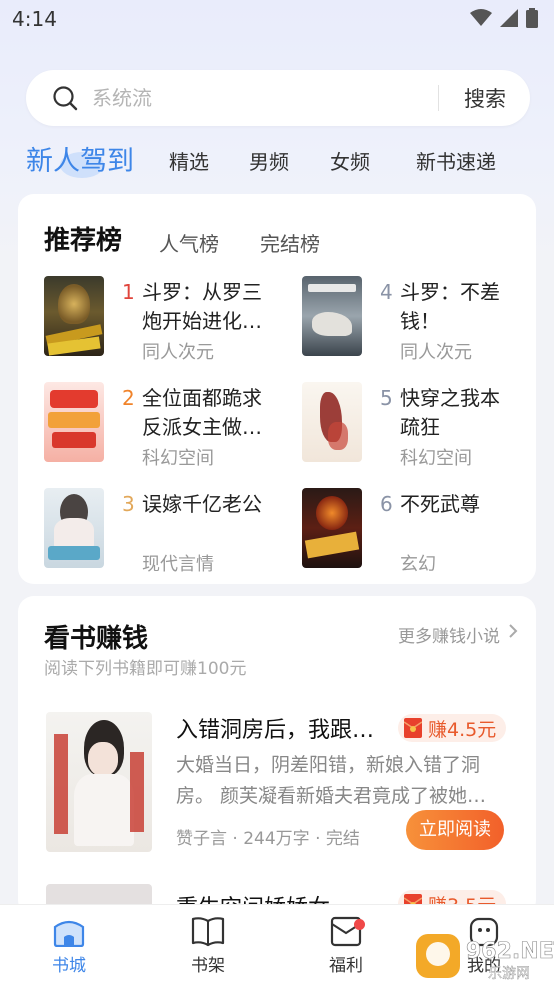 The width and height of the screenshot is (554, 984). I want to click on nav-welfare: 福利, so click(346, 948).